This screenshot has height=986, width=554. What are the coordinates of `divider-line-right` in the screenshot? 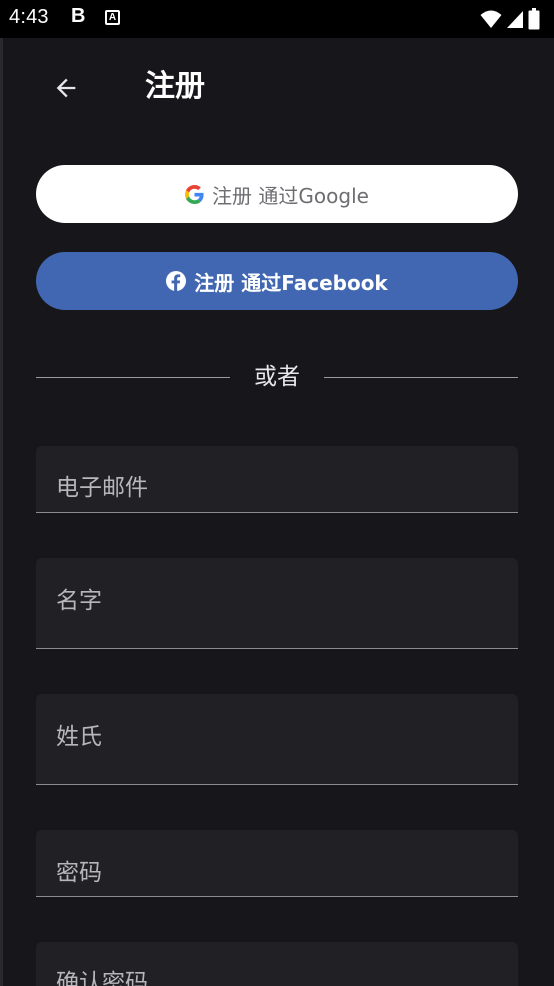 It's located at (421, 377).